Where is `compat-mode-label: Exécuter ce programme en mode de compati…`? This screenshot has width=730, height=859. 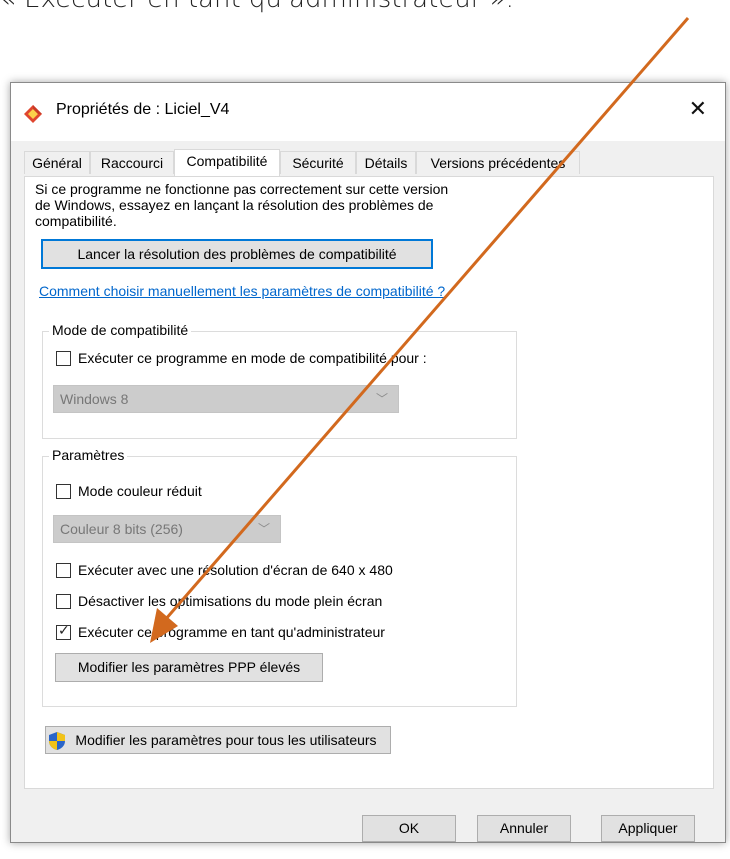
compat-mode-label: Exécuter ce programme en mode de compati… is located at coordinates (252, 358).